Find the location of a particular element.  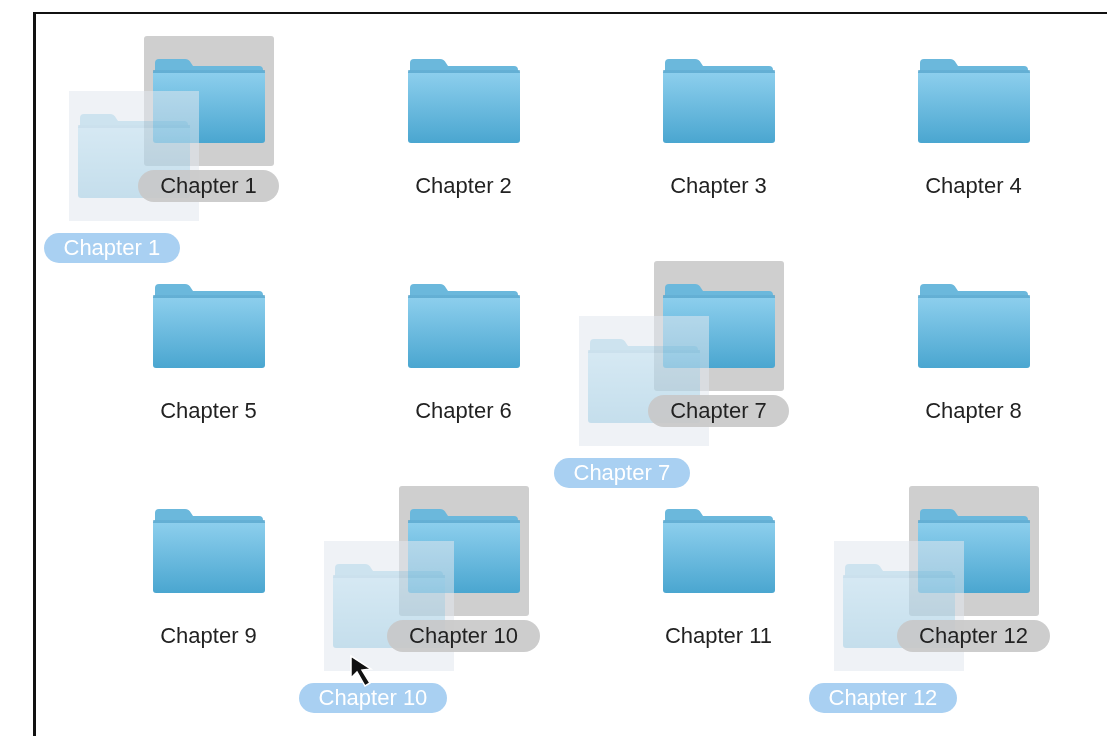

folder-name: Chapter 1 is located at coordinates (208, 186).